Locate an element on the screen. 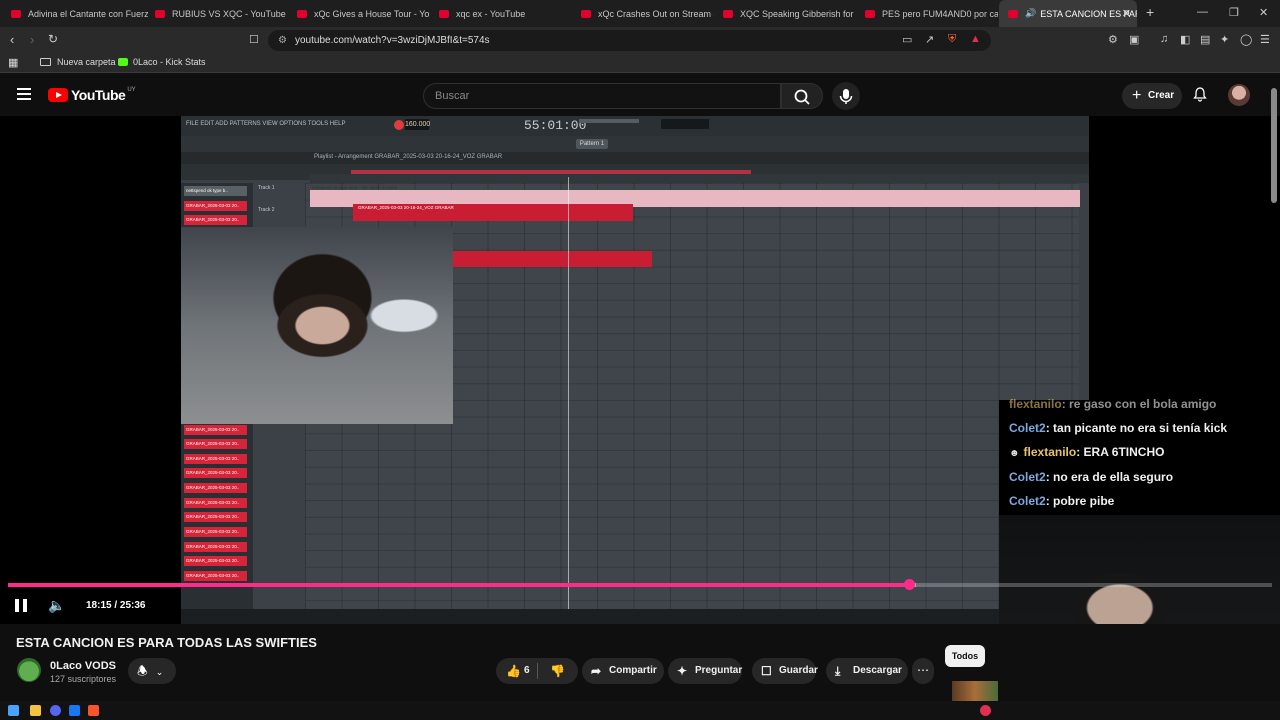 This screenshot has height=720, width=1280. browser-tab: PES pero FUM4AND0 por cada is located at coordinates (927, 13).